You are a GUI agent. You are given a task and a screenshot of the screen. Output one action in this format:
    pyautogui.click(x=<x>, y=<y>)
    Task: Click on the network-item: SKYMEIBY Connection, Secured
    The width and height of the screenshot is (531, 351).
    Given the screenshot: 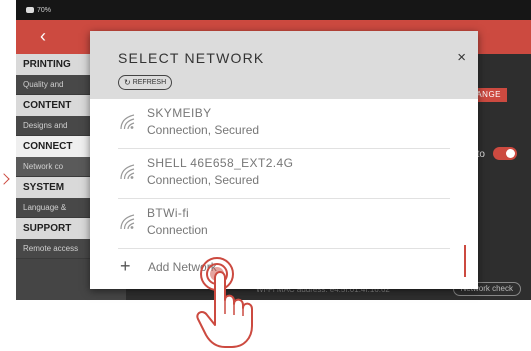 What is the action you would take?
    pyautogui.click(x=284, y=124)
    